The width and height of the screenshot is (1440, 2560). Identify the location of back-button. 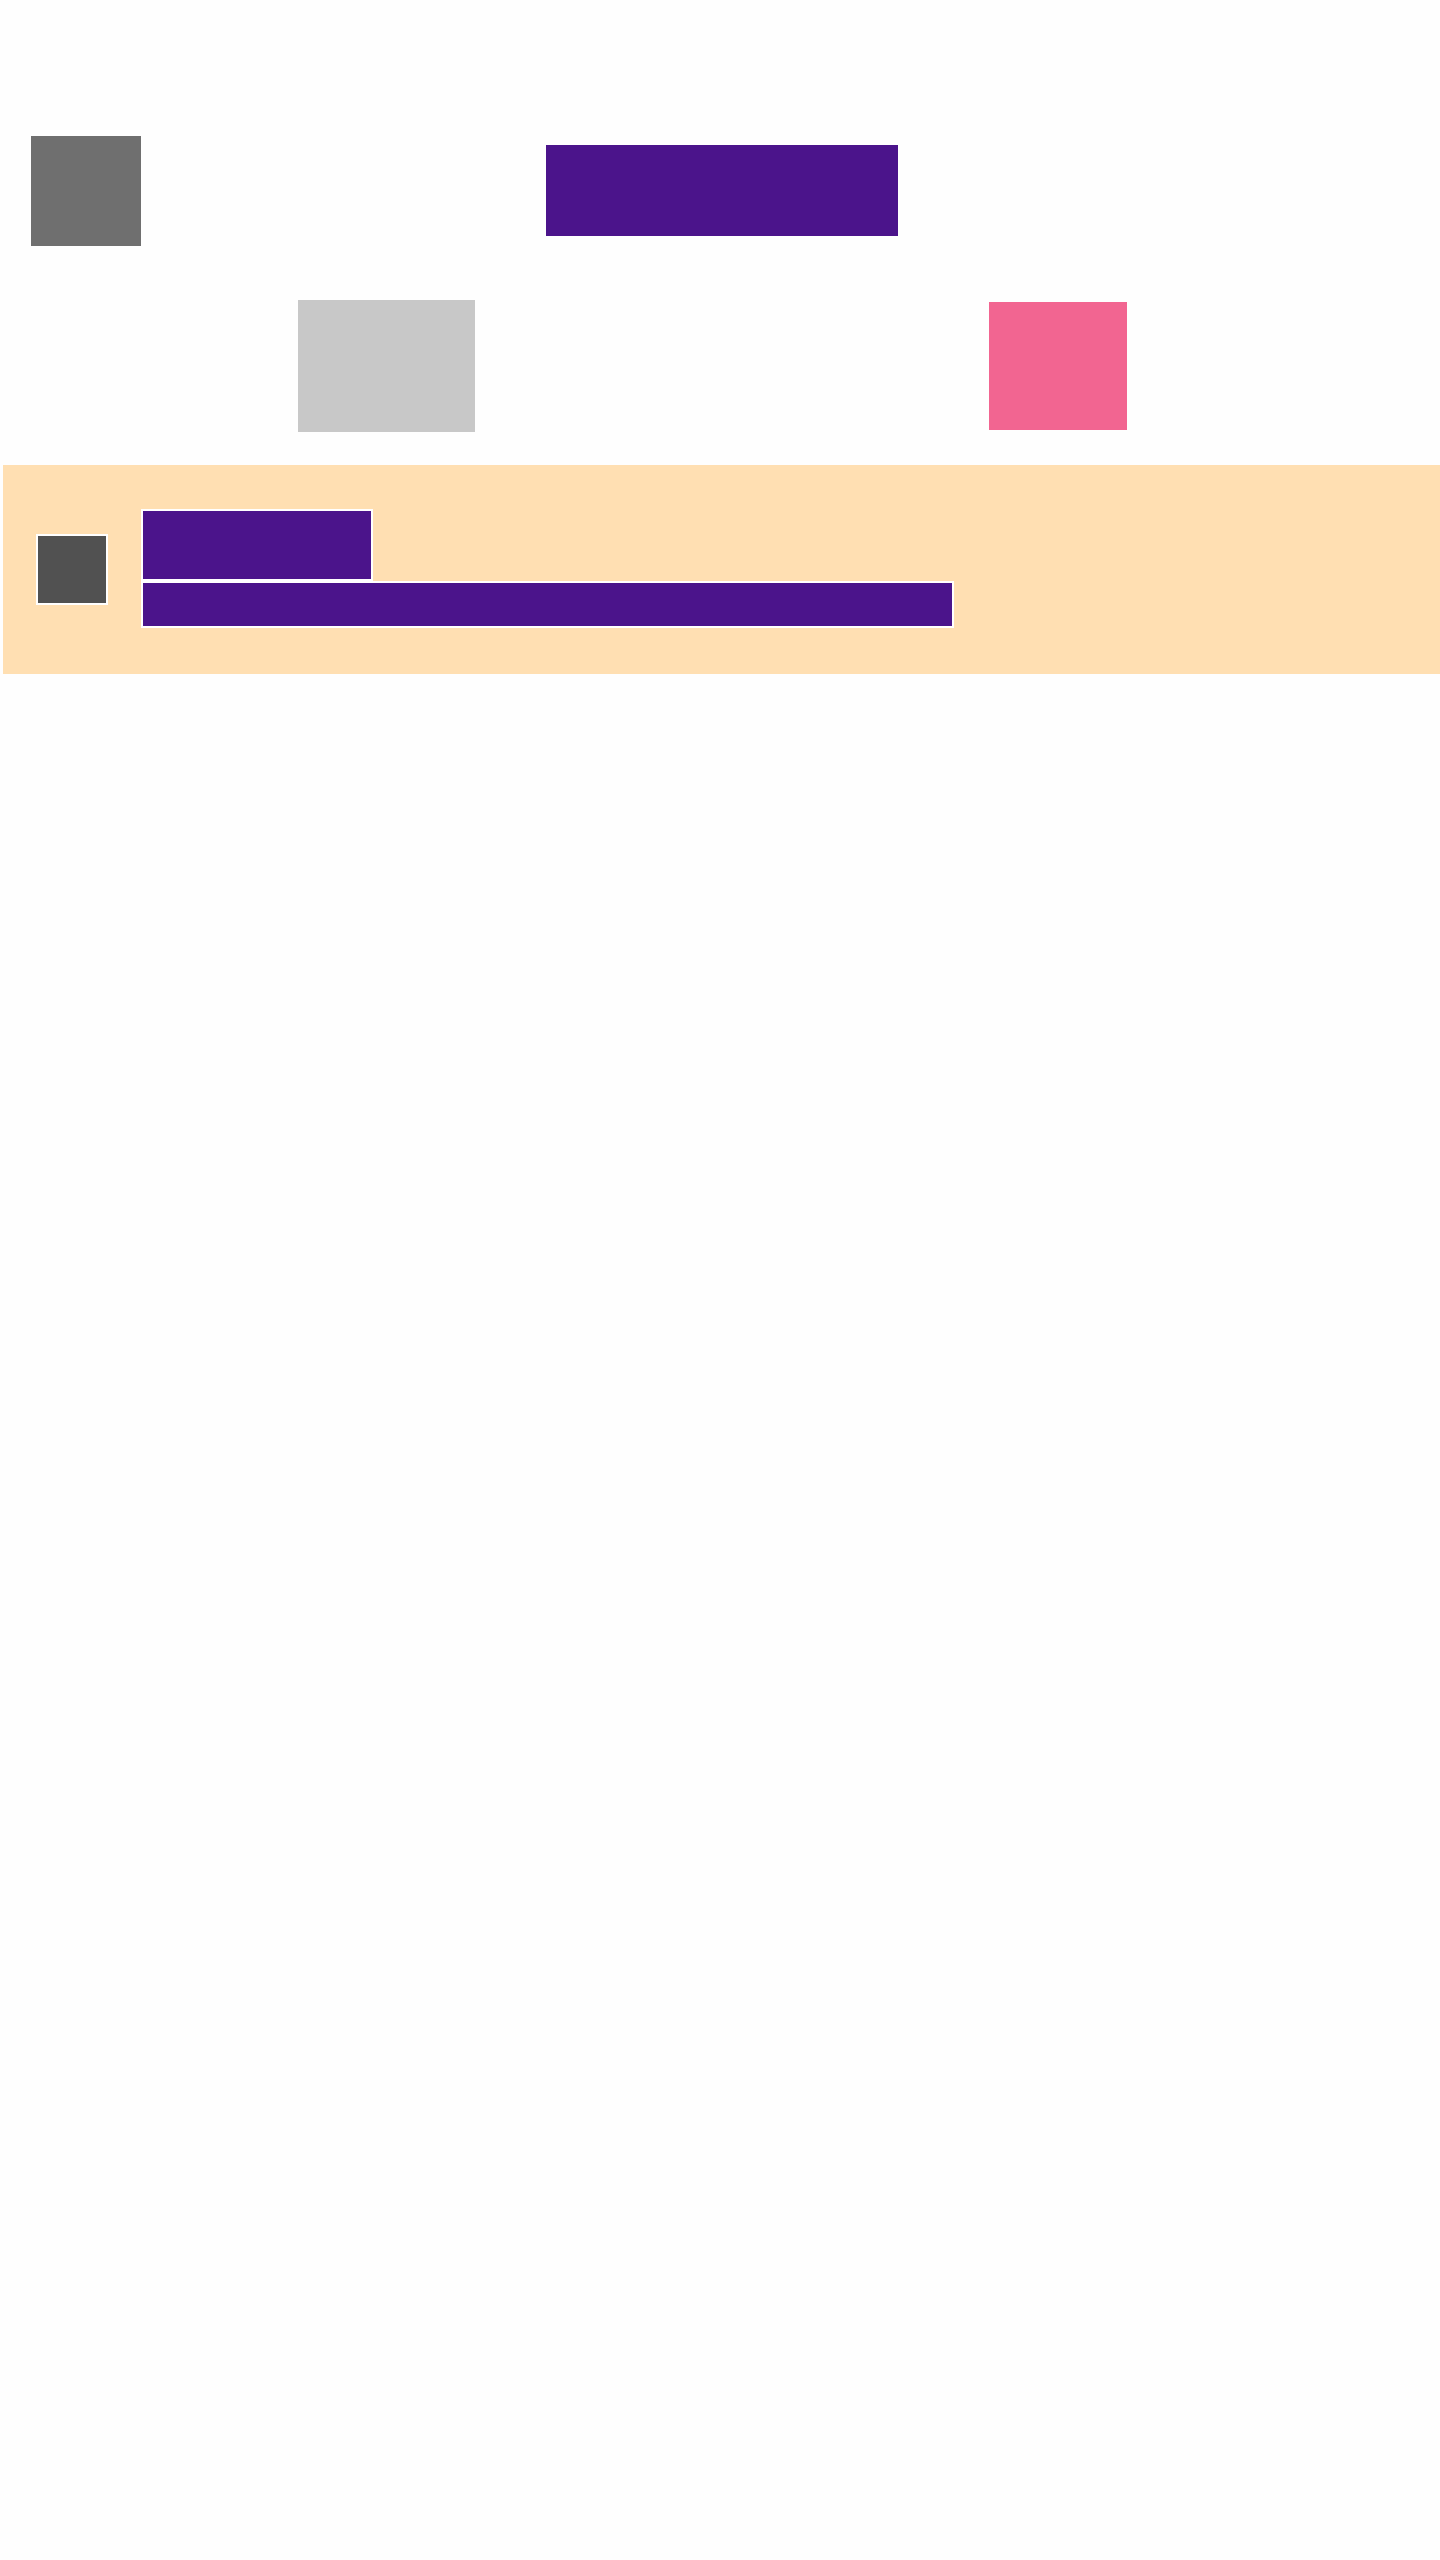
(86, 191).